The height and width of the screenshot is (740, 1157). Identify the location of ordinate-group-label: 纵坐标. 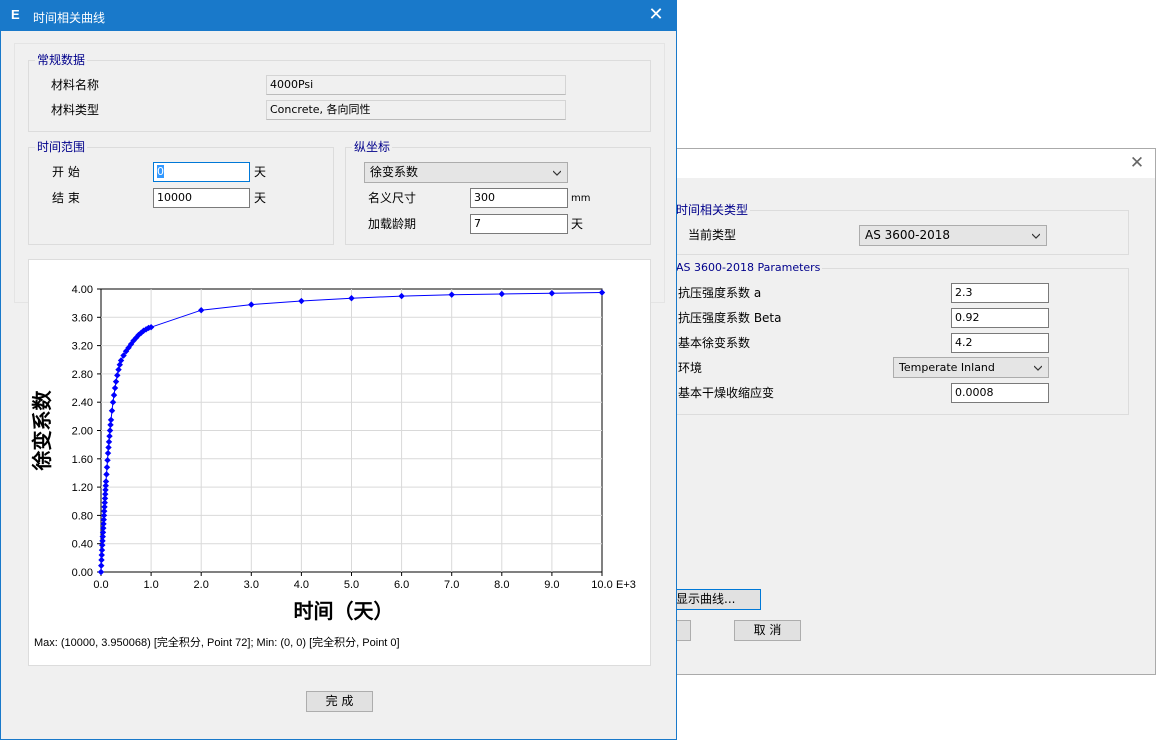
(372, 147).